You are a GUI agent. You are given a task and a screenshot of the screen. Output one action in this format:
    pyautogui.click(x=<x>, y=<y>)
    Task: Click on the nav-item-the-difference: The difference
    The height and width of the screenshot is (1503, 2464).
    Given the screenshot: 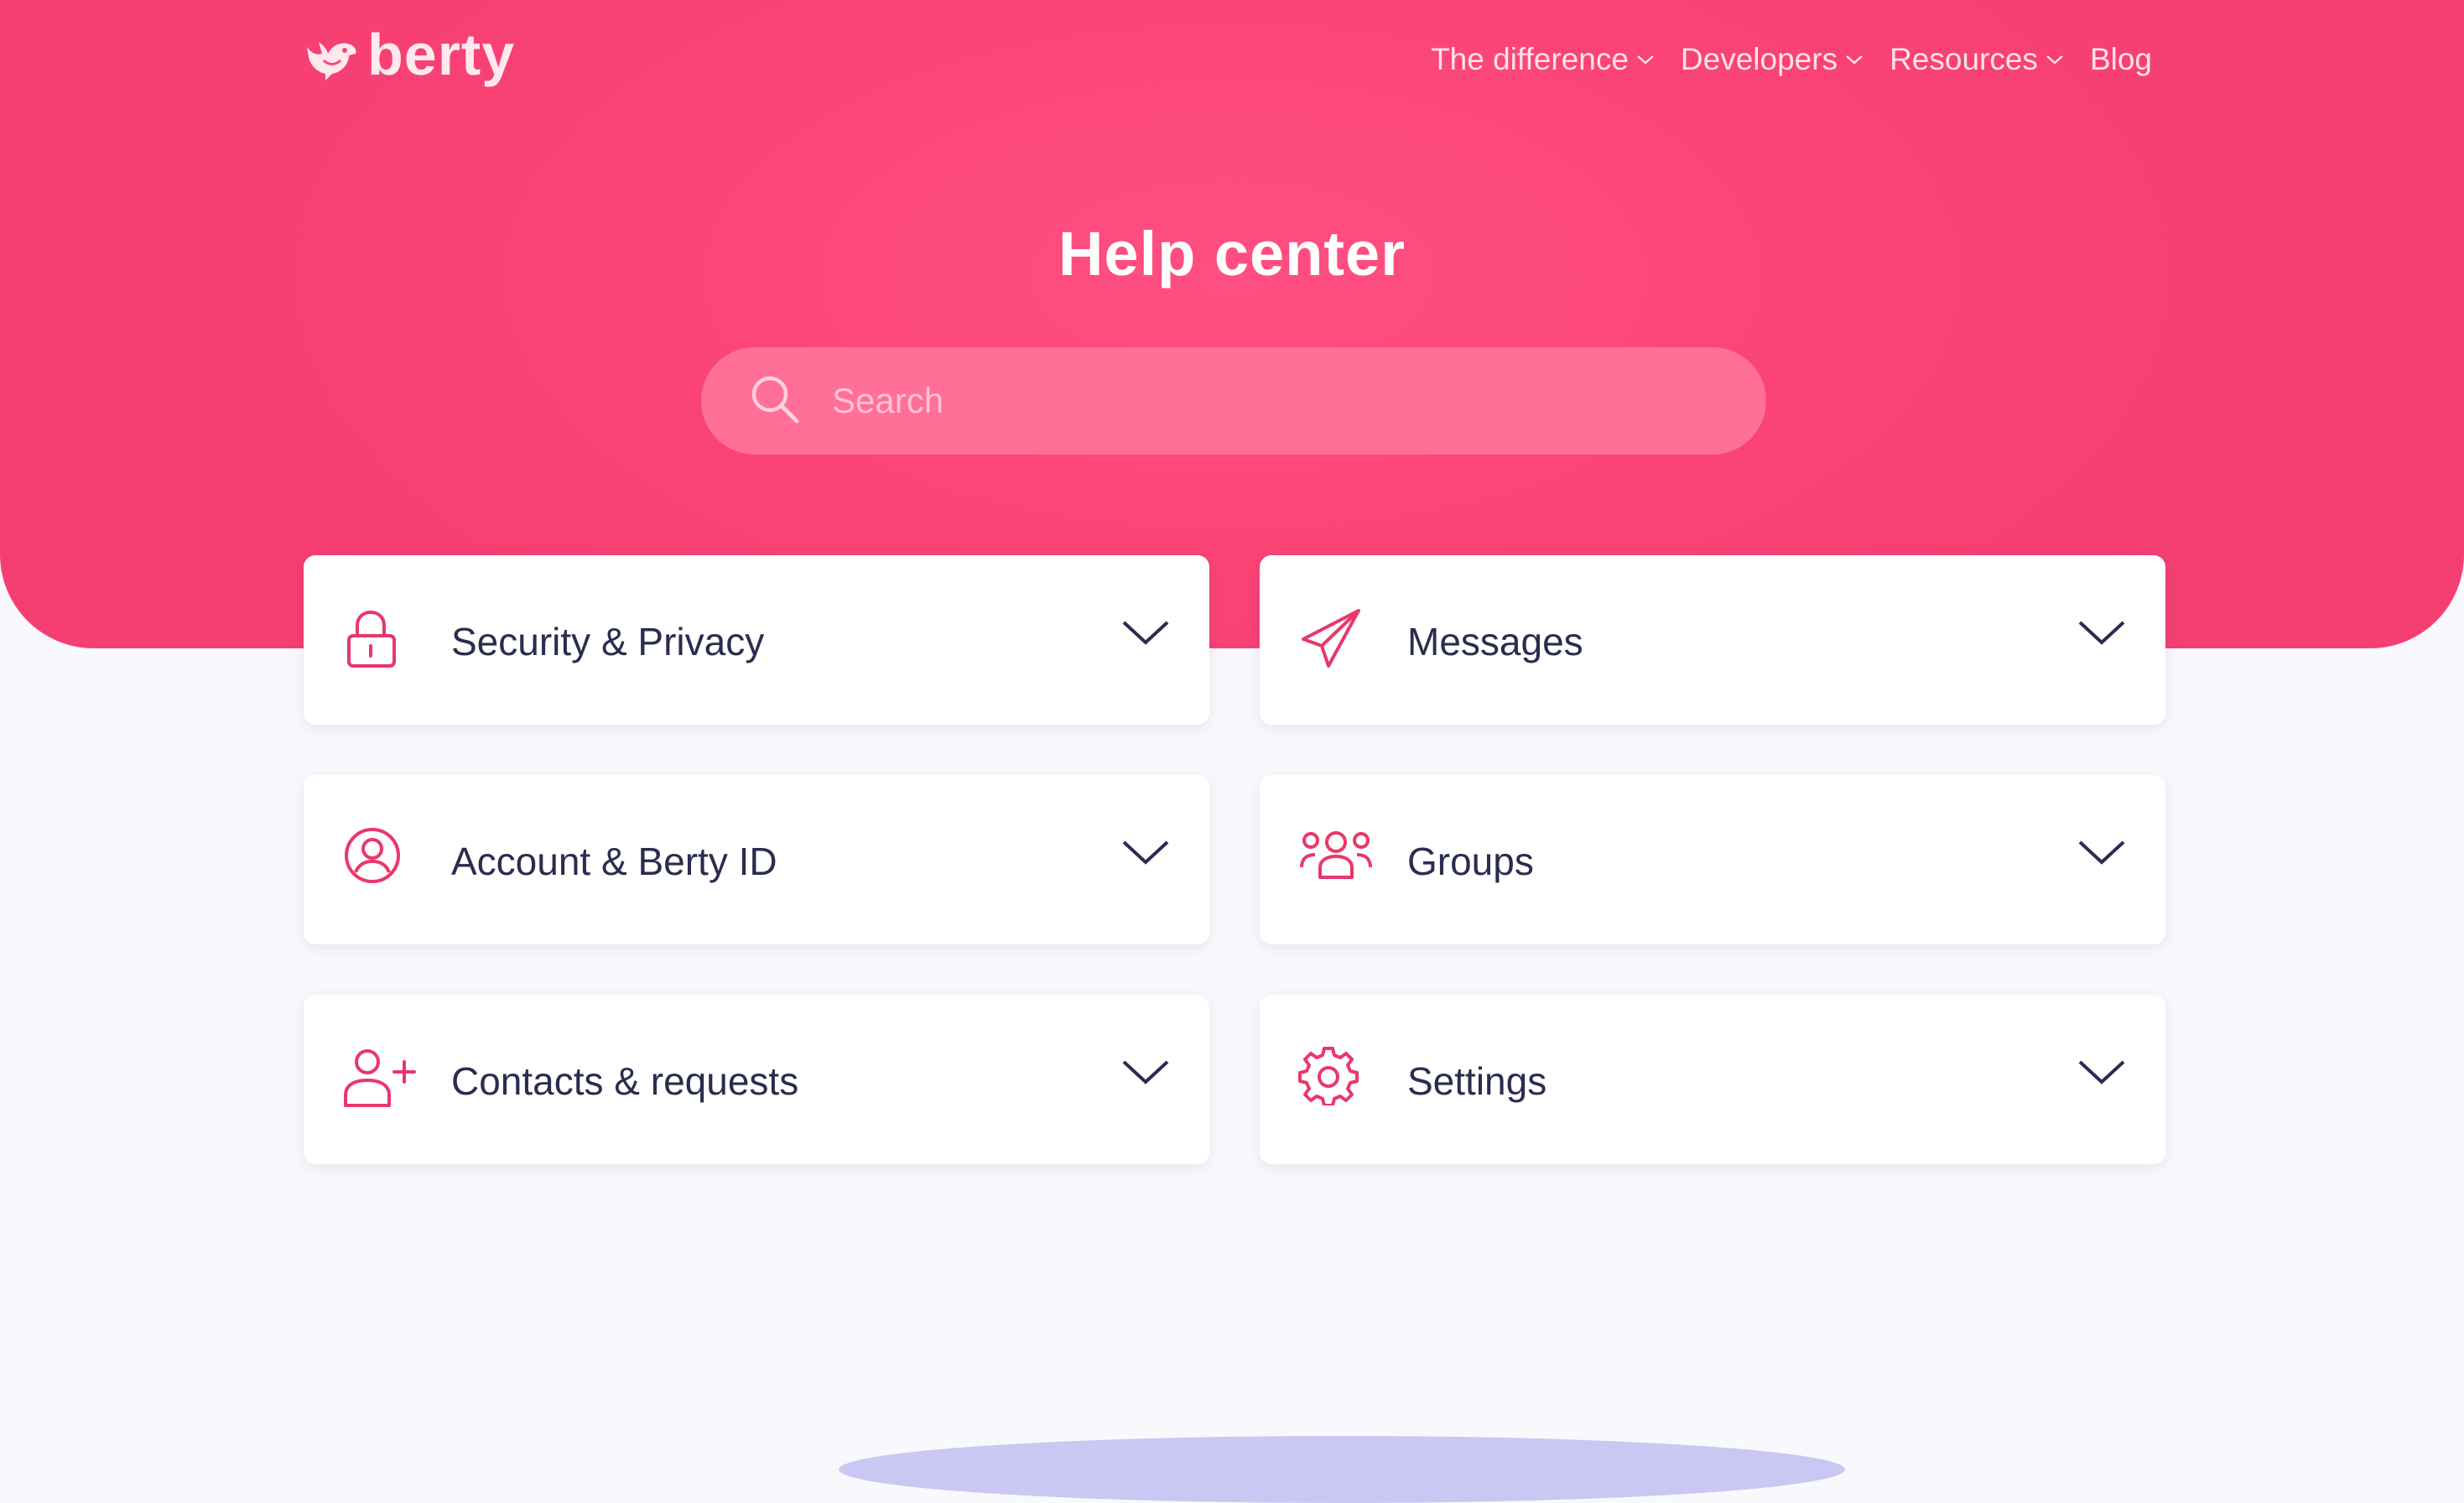 What is the action you would take?
    pyautogui.click(x=1543, y=59)
    